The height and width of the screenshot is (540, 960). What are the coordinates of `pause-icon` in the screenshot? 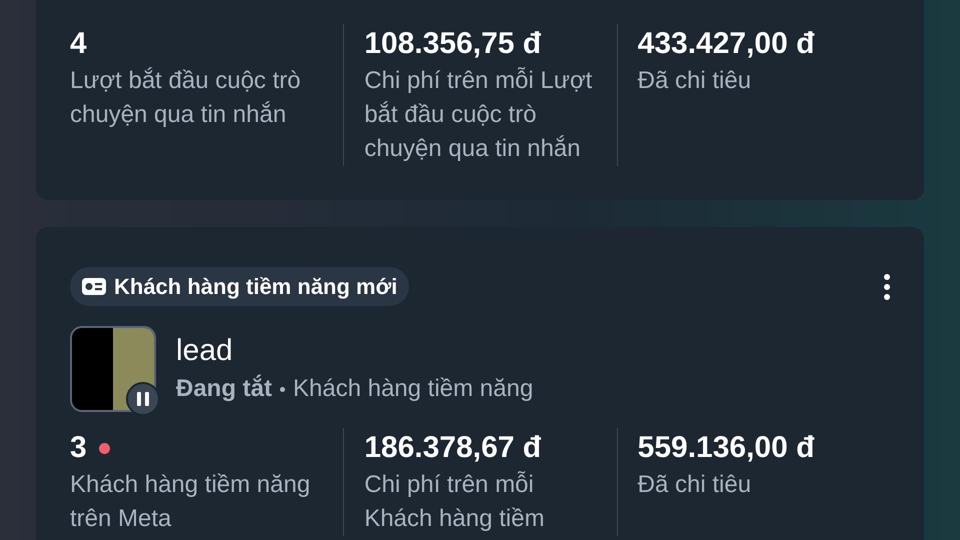 It's located at (143, 399).